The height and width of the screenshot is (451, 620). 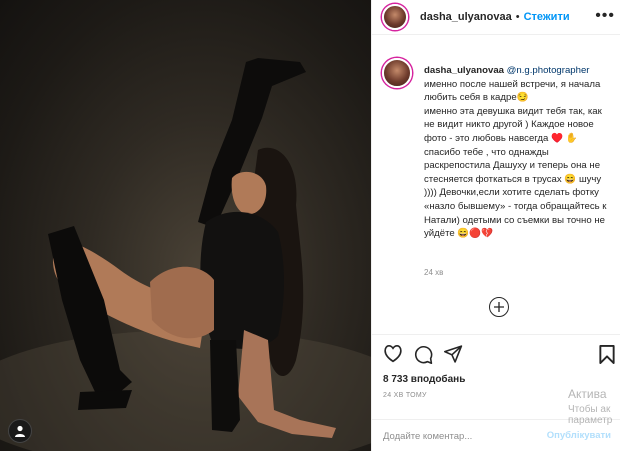 I want to click on actions-section: 8 733 вподобань 24 ХВ ТОМУ Опублікувати, so click(x=496, y=392).